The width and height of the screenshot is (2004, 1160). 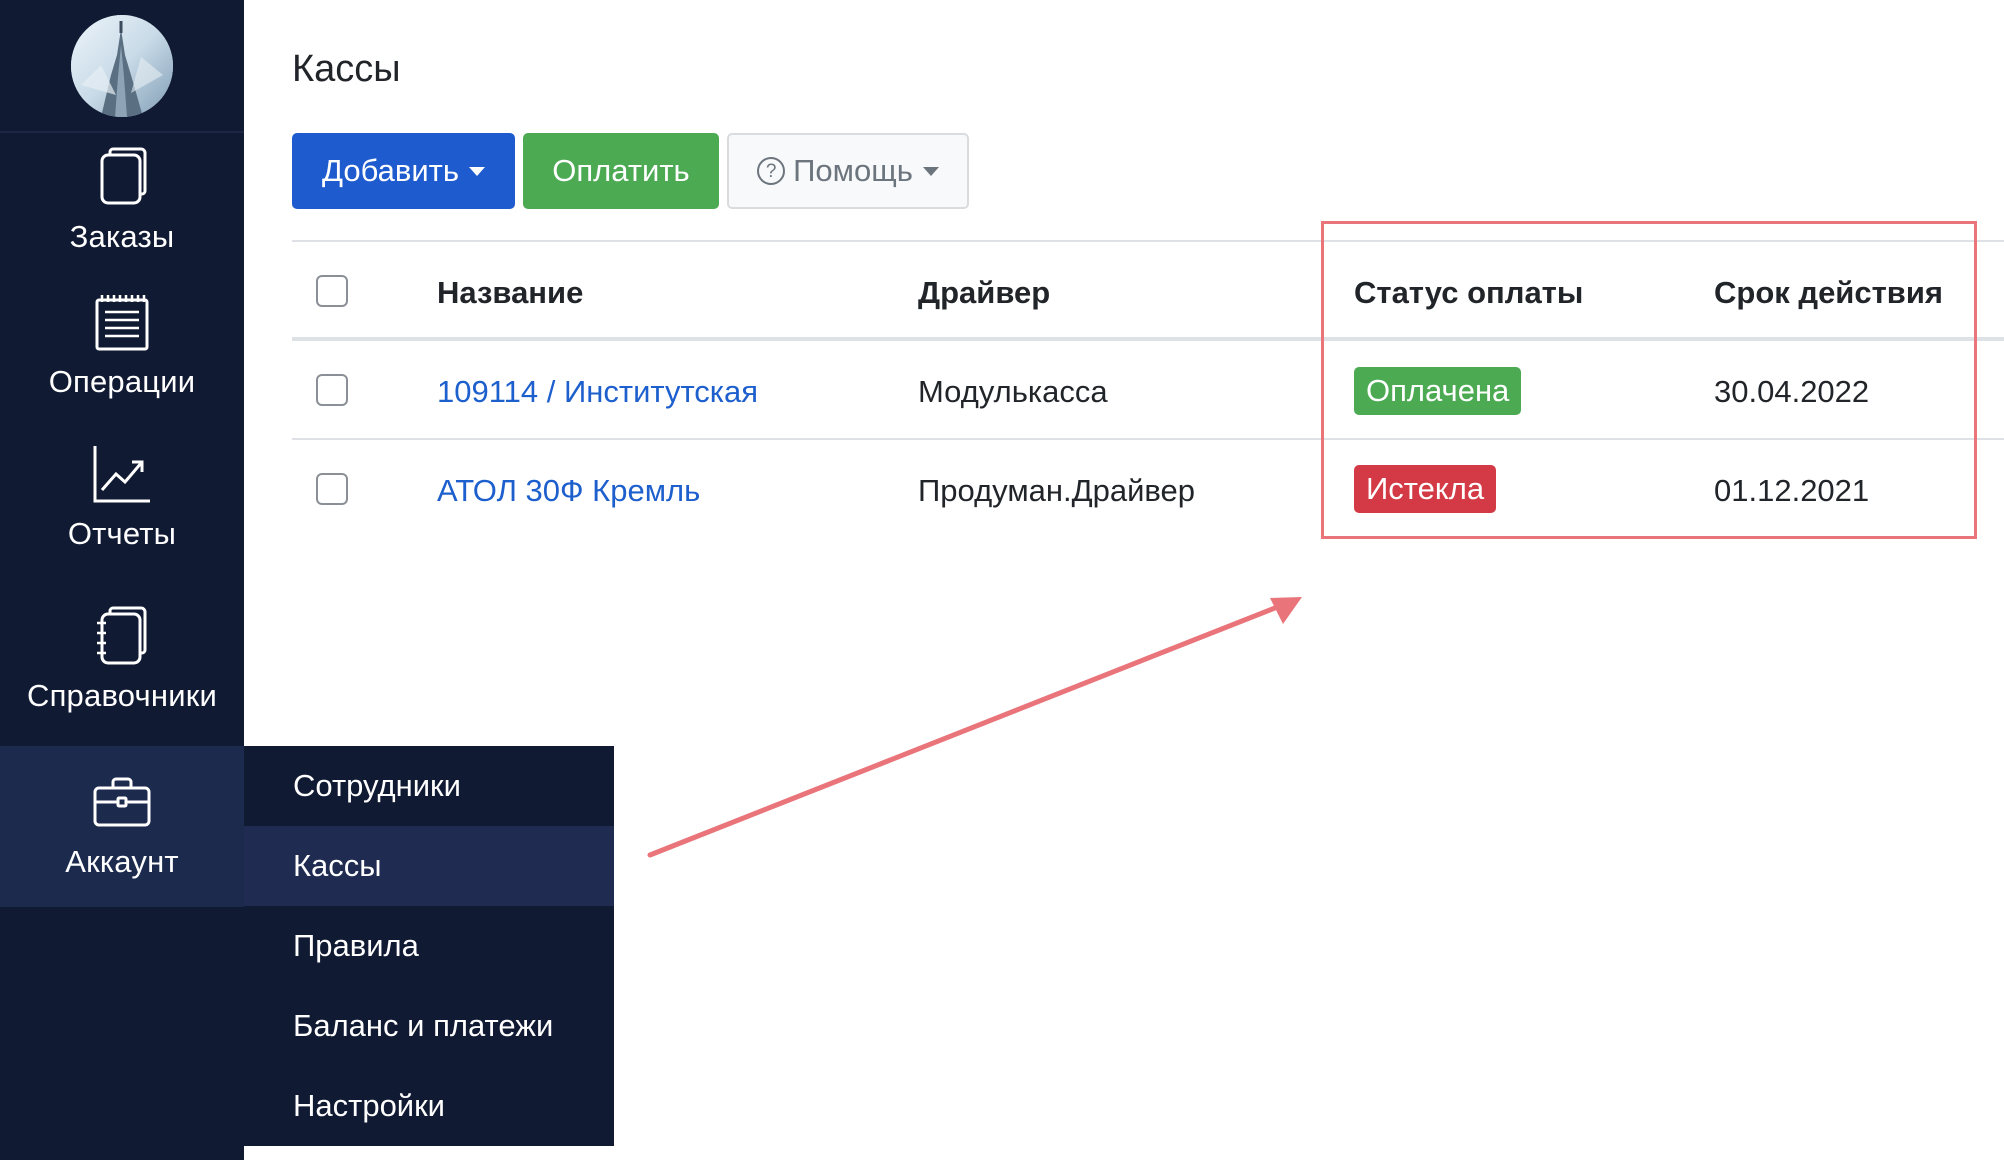 I want to click on sidebar-item-orders: Заказы, so click(x=122, y=202).